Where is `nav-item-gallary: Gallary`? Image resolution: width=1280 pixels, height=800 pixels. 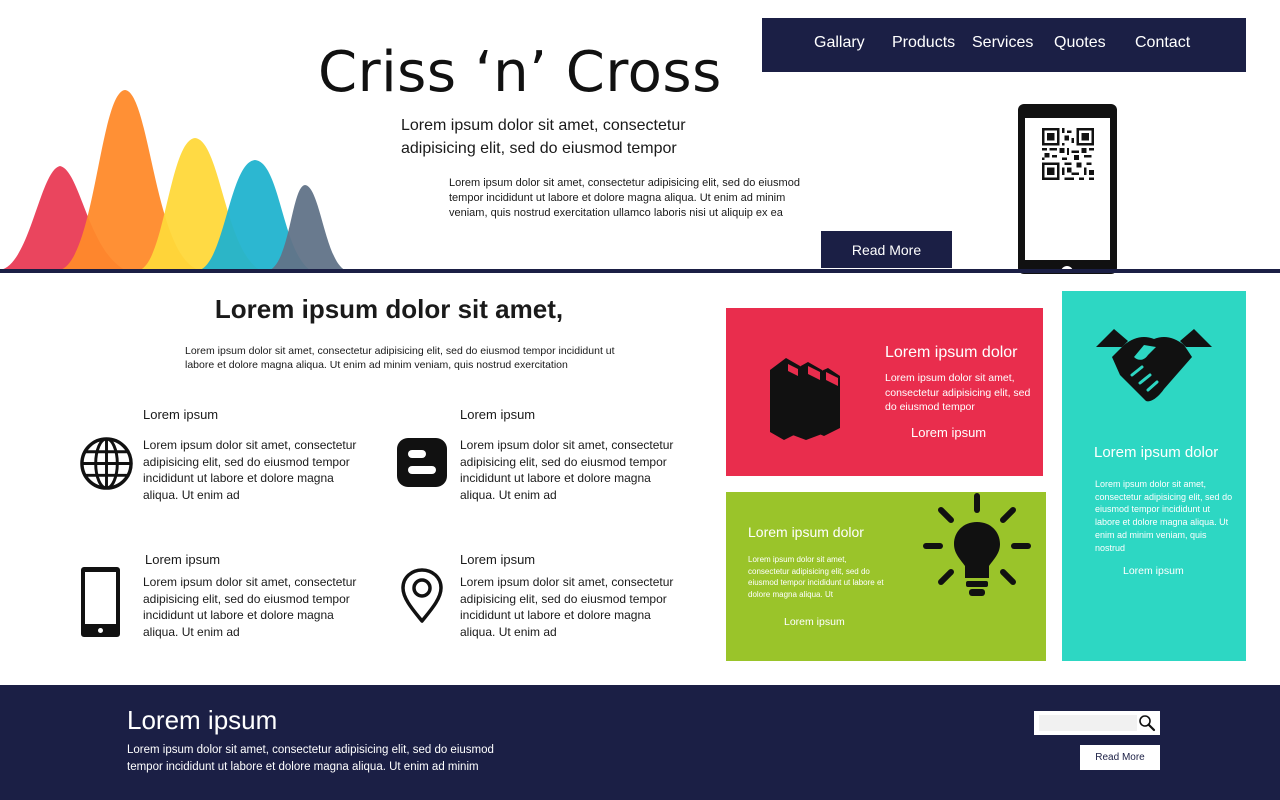 nav-item-gallary: Gallary is located at coordinates (839, 43).